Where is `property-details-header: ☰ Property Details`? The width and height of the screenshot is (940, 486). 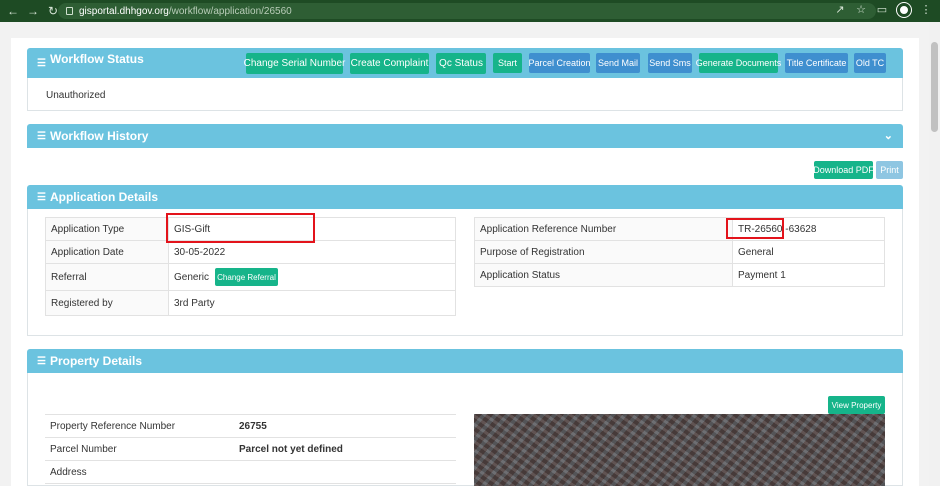
property-details-header: ☰ Property Details is located at coordinates (465, 361).